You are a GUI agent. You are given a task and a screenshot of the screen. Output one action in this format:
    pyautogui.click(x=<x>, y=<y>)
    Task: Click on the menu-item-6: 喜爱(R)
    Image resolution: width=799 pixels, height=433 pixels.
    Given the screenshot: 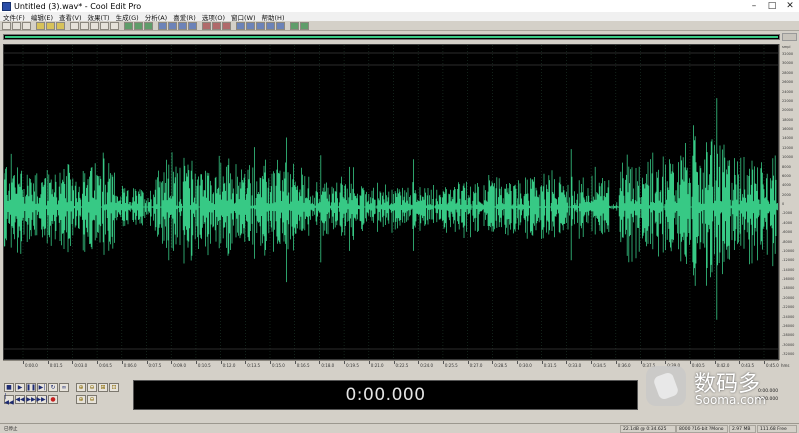 What is the action you would take?
    pyautogui.click(x=184, y=17)
    